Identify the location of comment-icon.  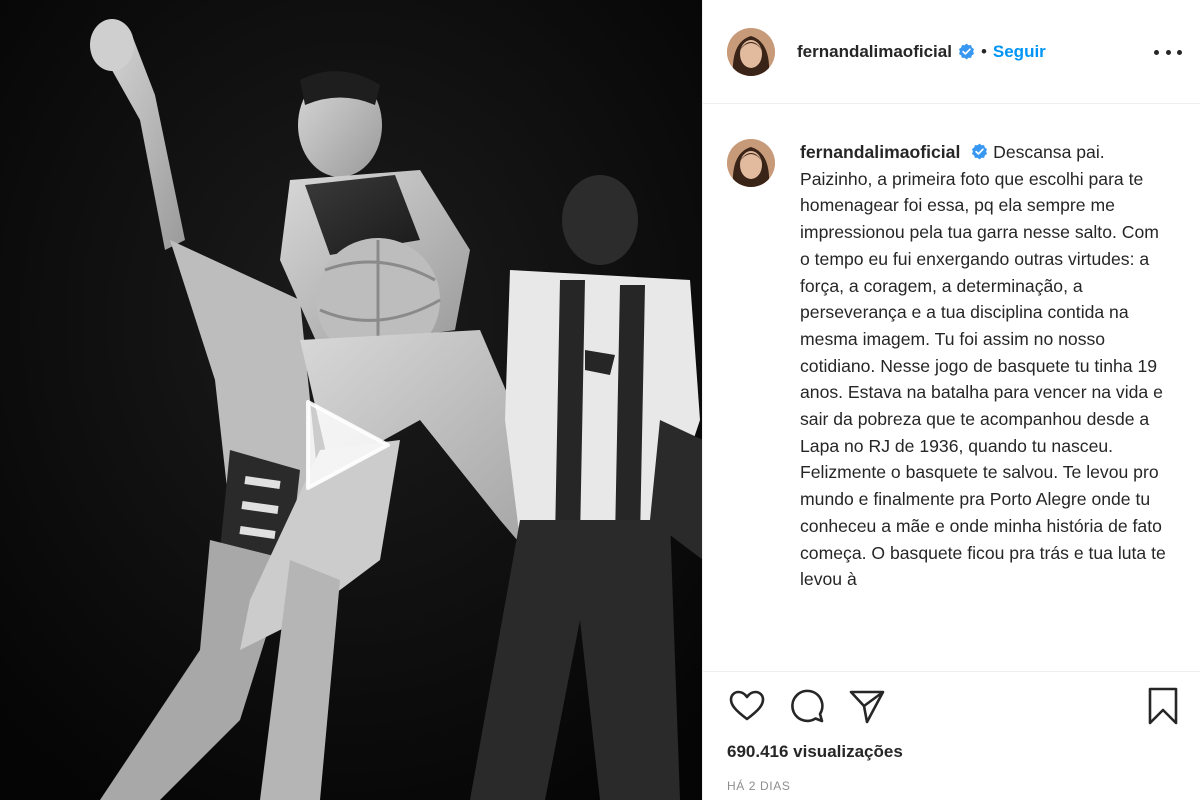
(807, 706).